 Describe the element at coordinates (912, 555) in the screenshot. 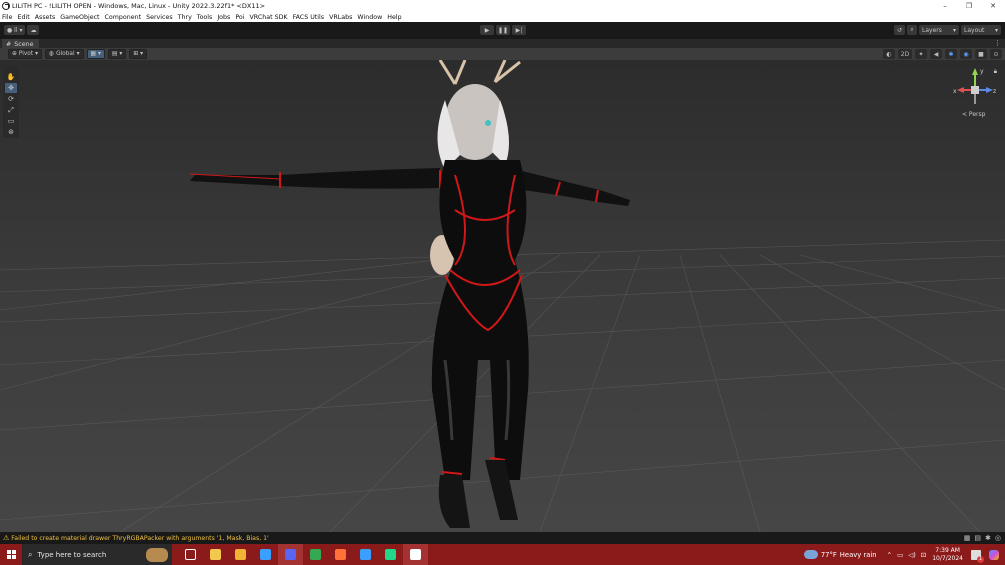

I see `volume-icon: ◁)` at that location.